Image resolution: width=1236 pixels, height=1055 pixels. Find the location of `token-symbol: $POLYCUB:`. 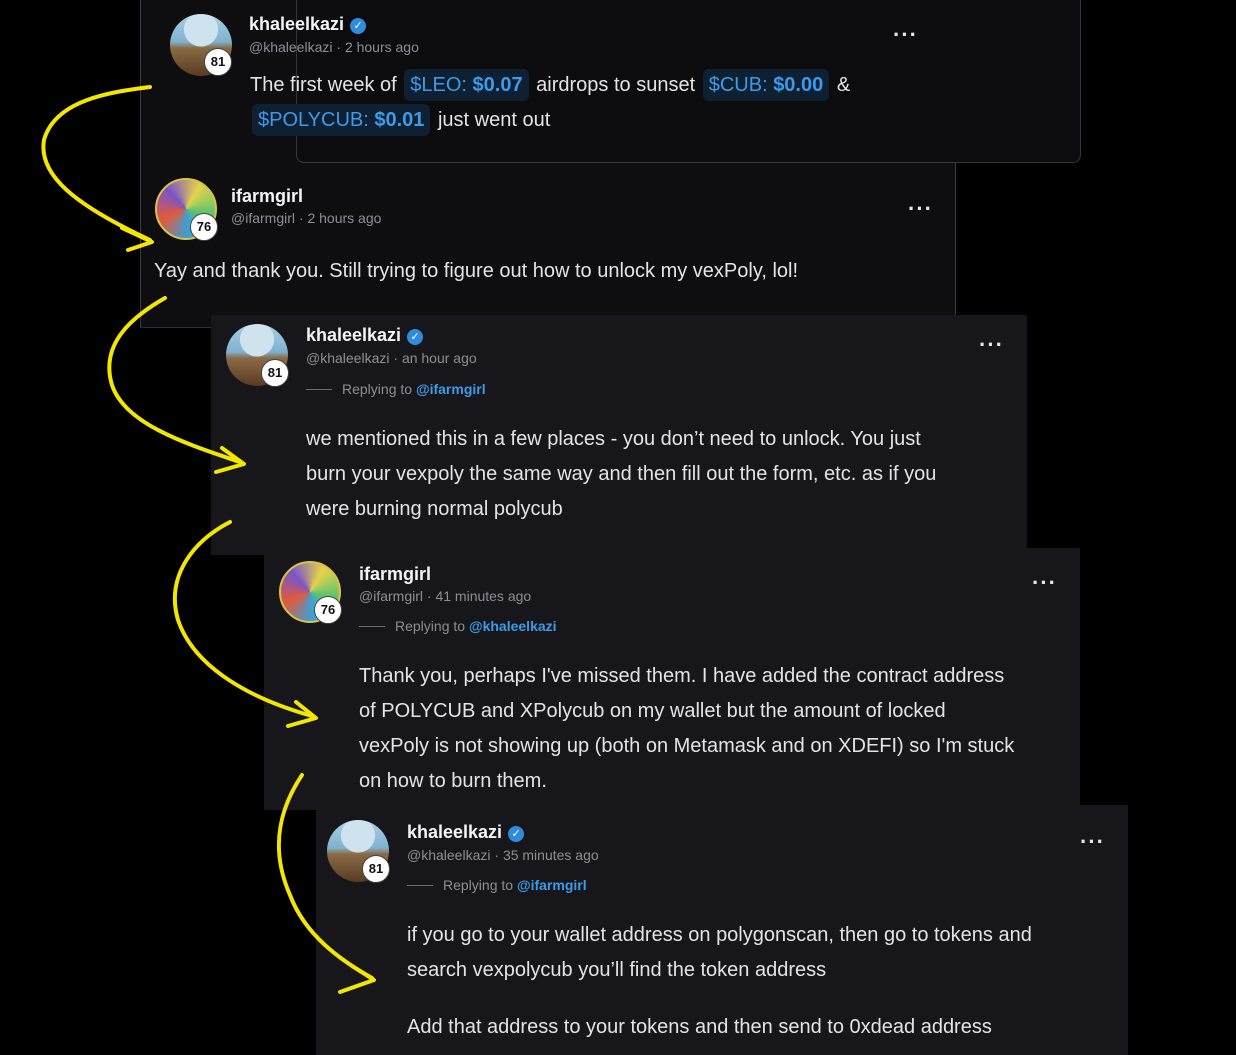

token-symbol: $POLYCUB: is located at coordinates (313, 120).